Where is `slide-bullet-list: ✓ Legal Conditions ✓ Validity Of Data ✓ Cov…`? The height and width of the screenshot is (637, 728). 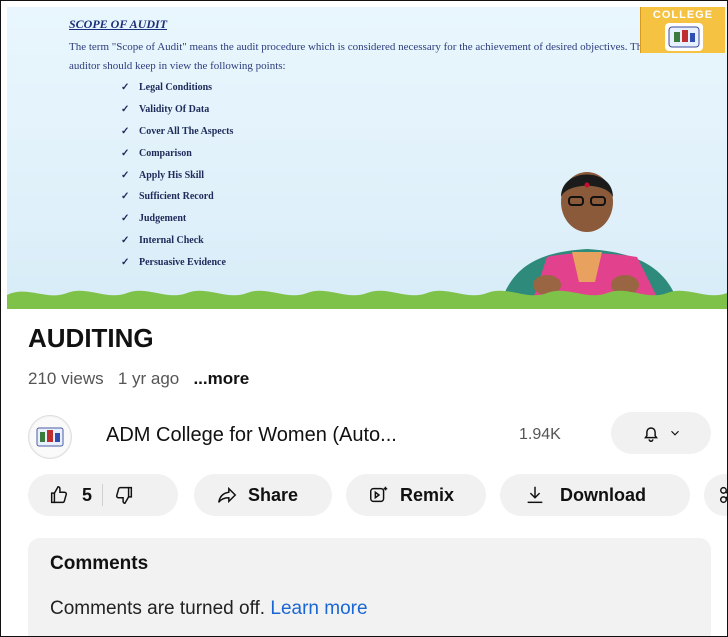 slide-bullet-list: ✓ Legal Conditions ✓ Validity Of Data ✓ Cov… is located at coordinates (177, 175).